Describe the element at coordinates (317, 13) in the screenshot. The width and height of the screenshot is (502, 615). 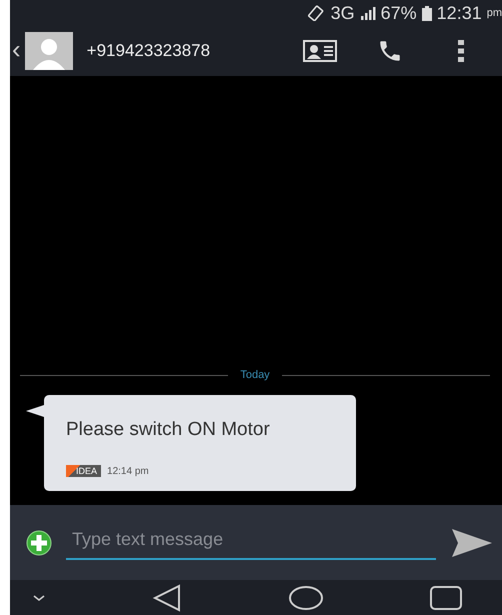
I see `rotation-icon` at that location.